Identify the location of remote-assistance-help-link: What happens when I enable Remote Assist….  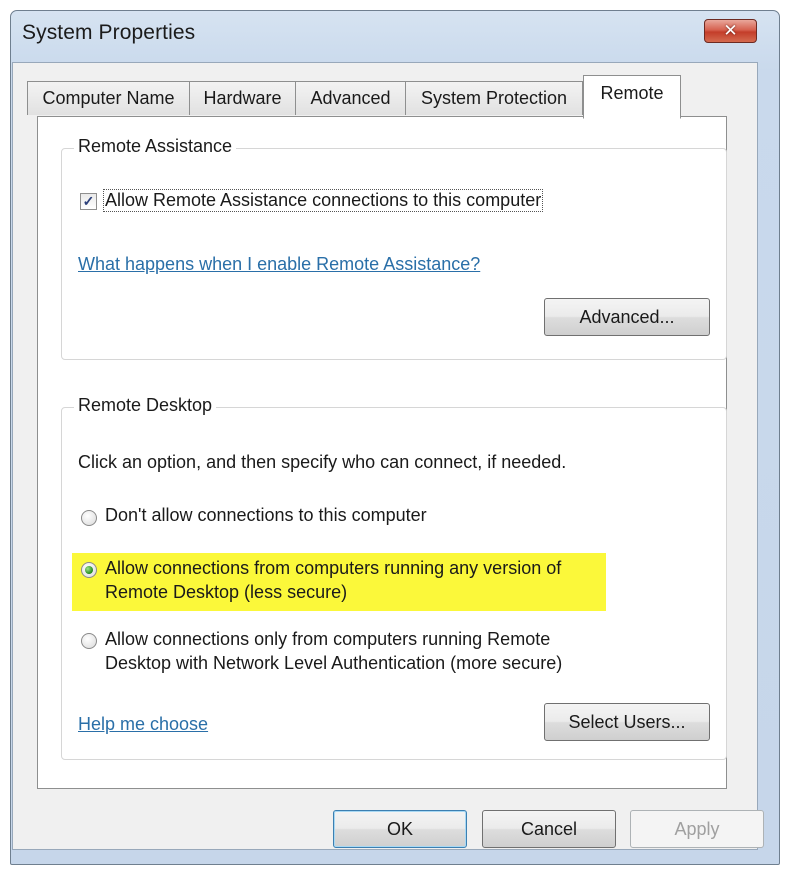
(279, 264).